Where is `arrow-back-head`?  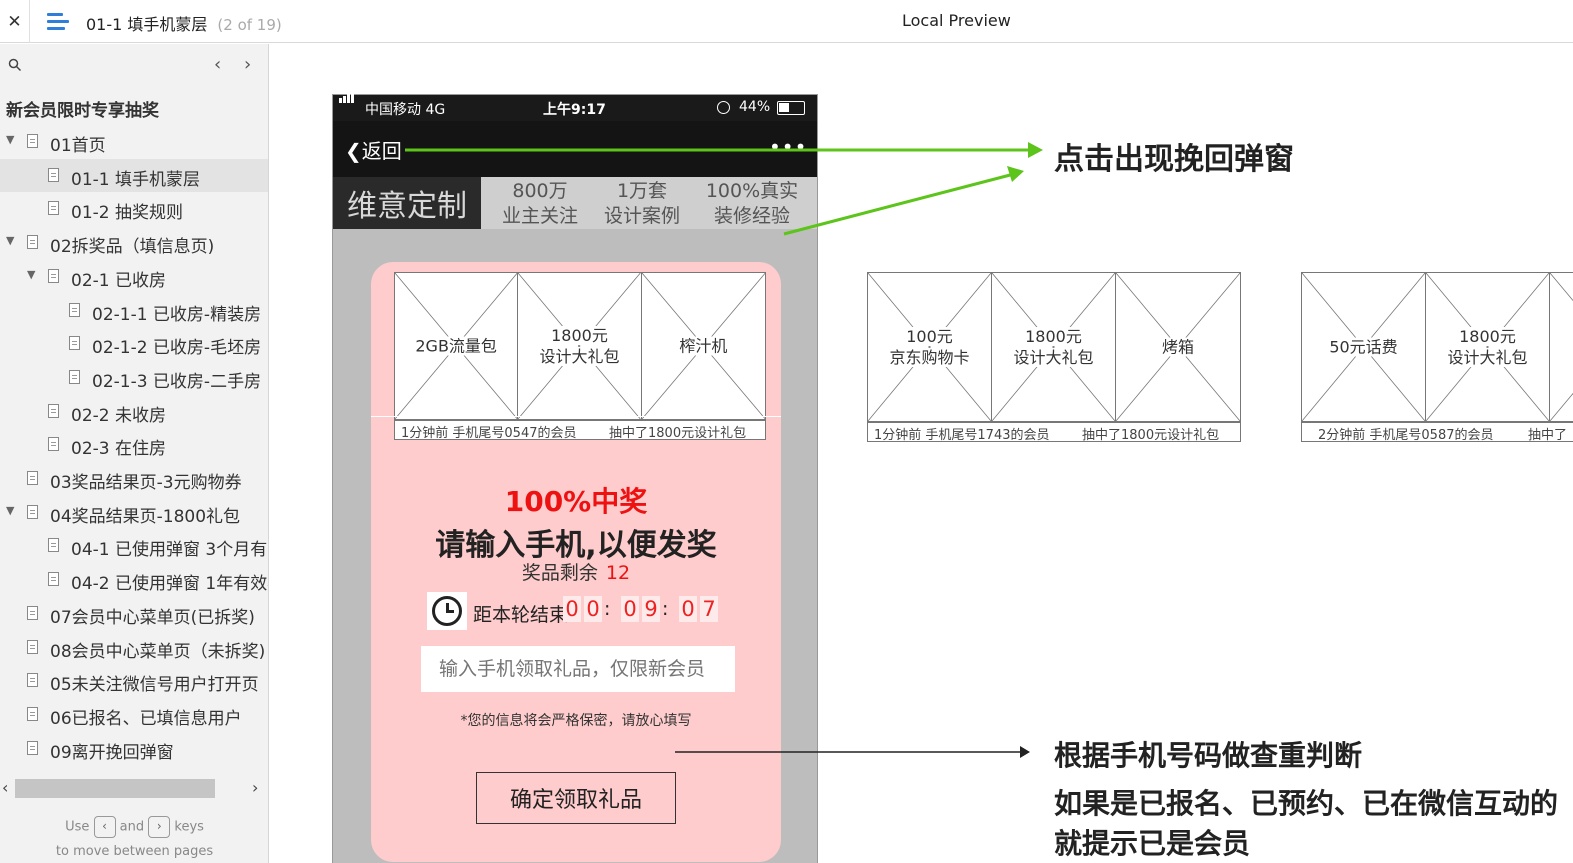 arrow-back-head is located at coordinates (1035, 150).